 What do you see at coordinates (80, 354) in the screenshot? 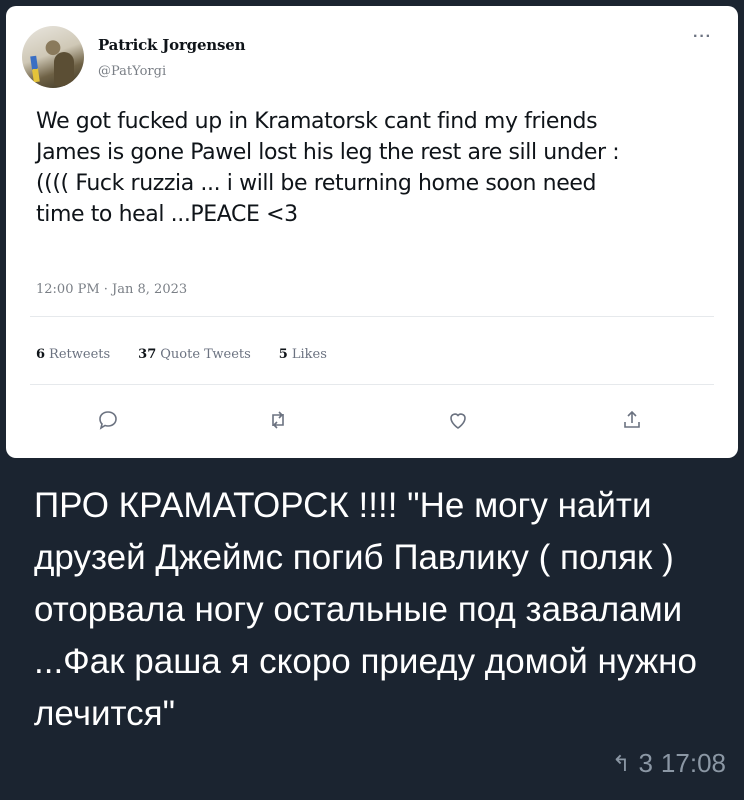
I see `retweets-label: Retweets` at bounding box center [80, 354].